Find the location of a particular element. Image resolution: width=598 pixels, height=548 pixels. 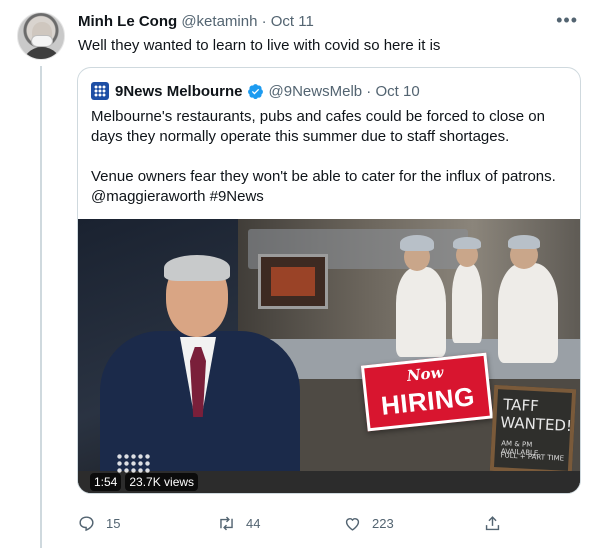

now-hiring-sign: Now HIRING is located at coordinates (427, 392).